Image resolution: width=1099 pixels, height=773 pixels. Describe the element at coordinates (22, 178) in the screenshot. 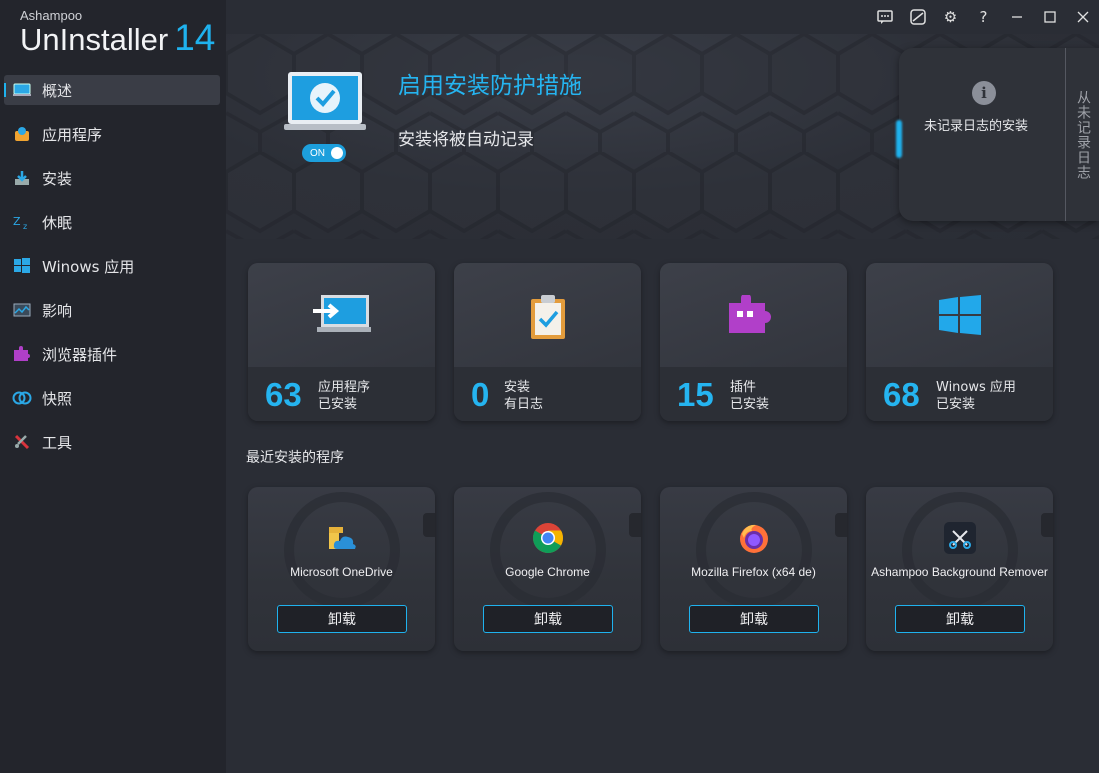

I see `install-icon` at that location.